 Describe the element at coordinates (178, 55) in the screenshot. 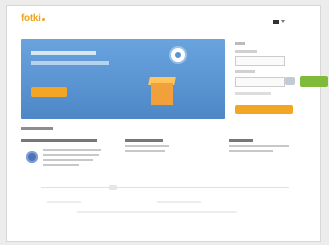

I see `gear-icon` at that location.